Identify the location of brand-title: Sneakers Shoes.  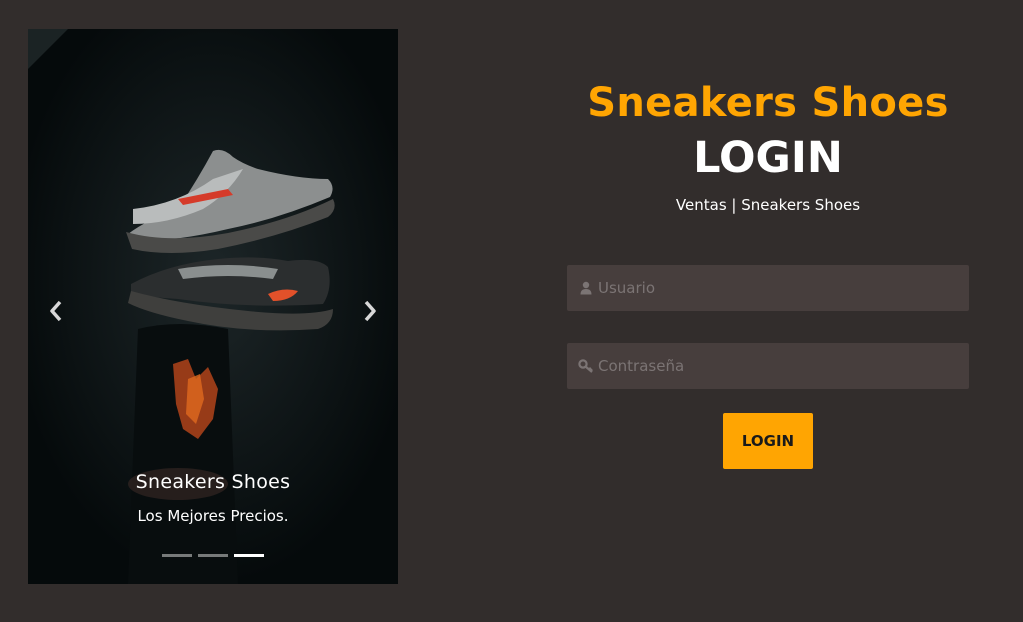
(768, 103).